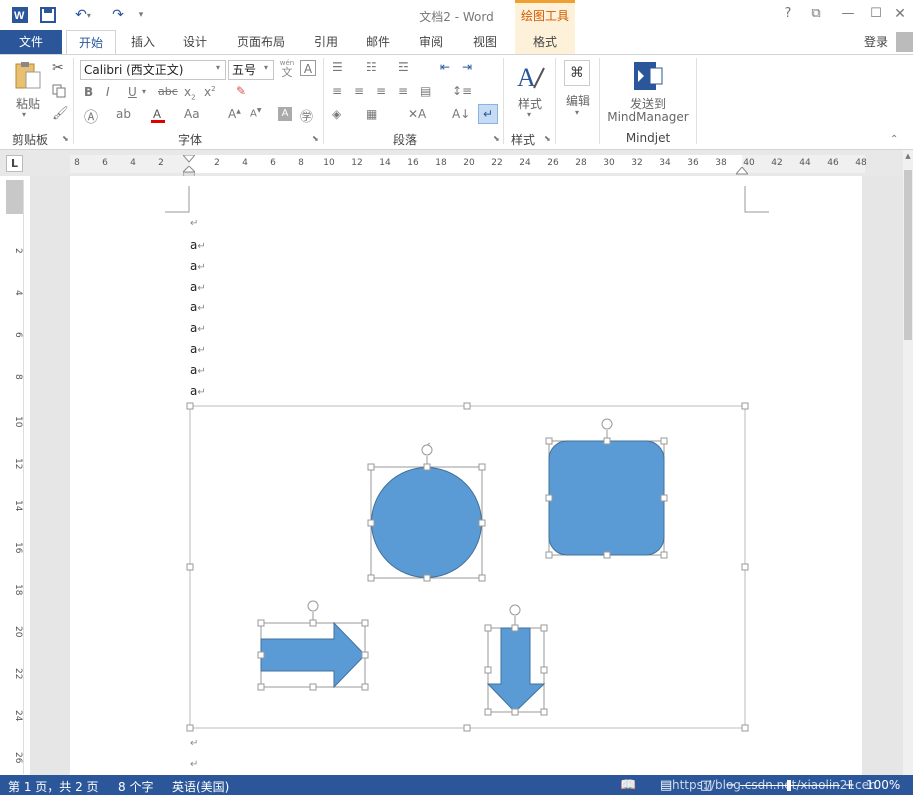 Image resolution: width=913 pixels, height=795 pixels. What do you see at coordinates (904, 42) in the screenshot?
I see `avatar` at bounding box center [904, 42].